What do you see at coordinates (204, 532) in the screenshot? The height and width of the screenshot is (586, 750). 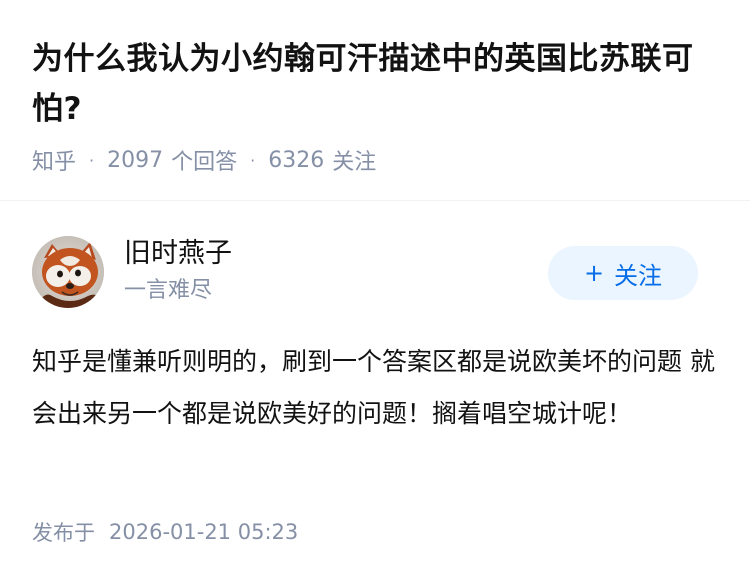 I see `publish-time: 2026-01-21 05:23` at bounding box center [204, 532].